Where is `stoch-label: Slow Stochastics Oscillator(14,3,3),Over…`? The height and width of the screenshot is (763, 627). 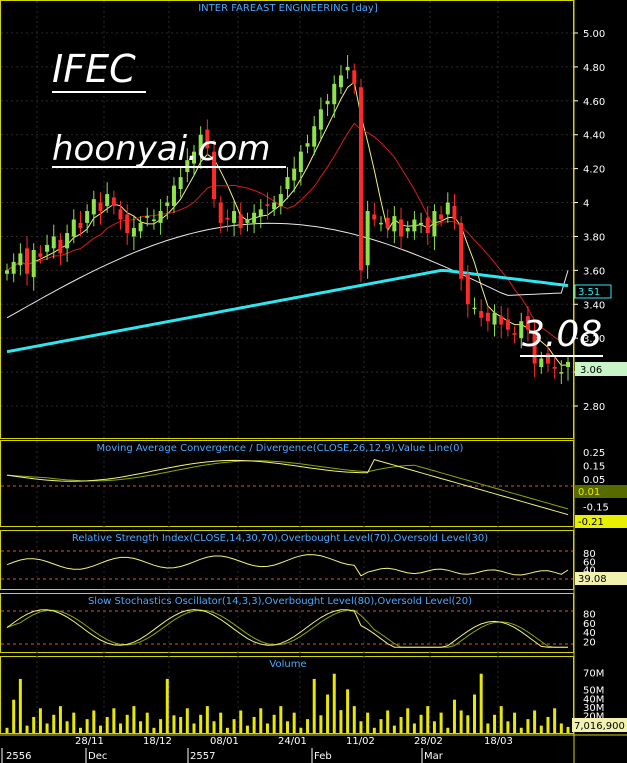 stoch-label: Slow Stochastics Oscillator(14,3,3),Over… is located at coordinates (280, 601).